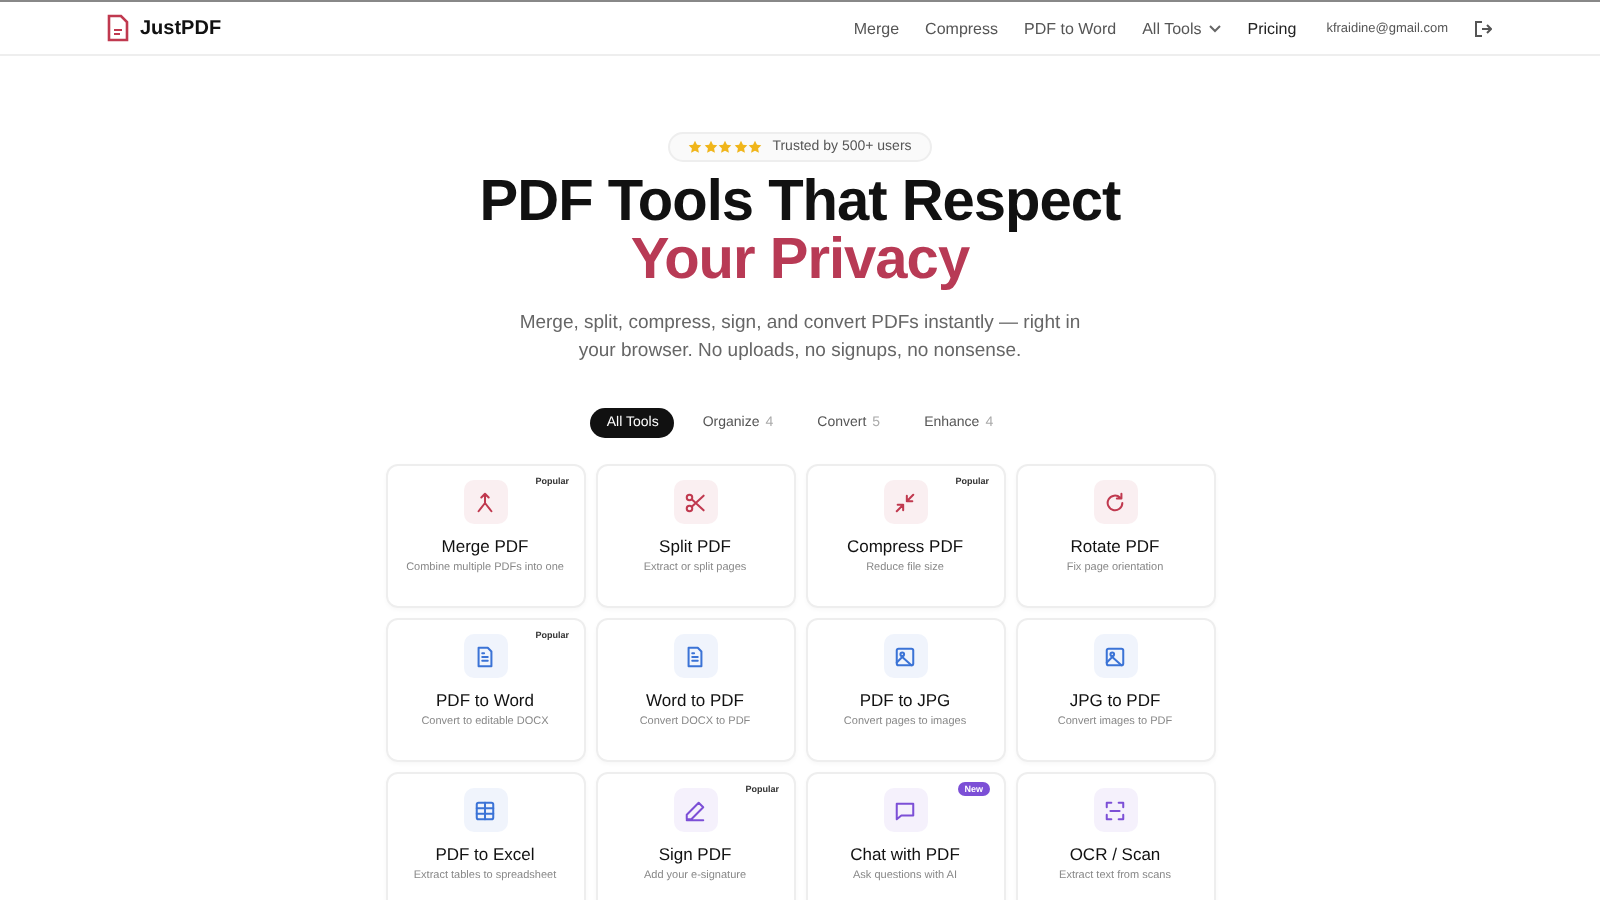 The width and height of the screenshot is (1600, 900). What do you see at coordinates (876, 28) in the screenshot?
I see `nav-link: Merge` at bounding box center [876, 28].